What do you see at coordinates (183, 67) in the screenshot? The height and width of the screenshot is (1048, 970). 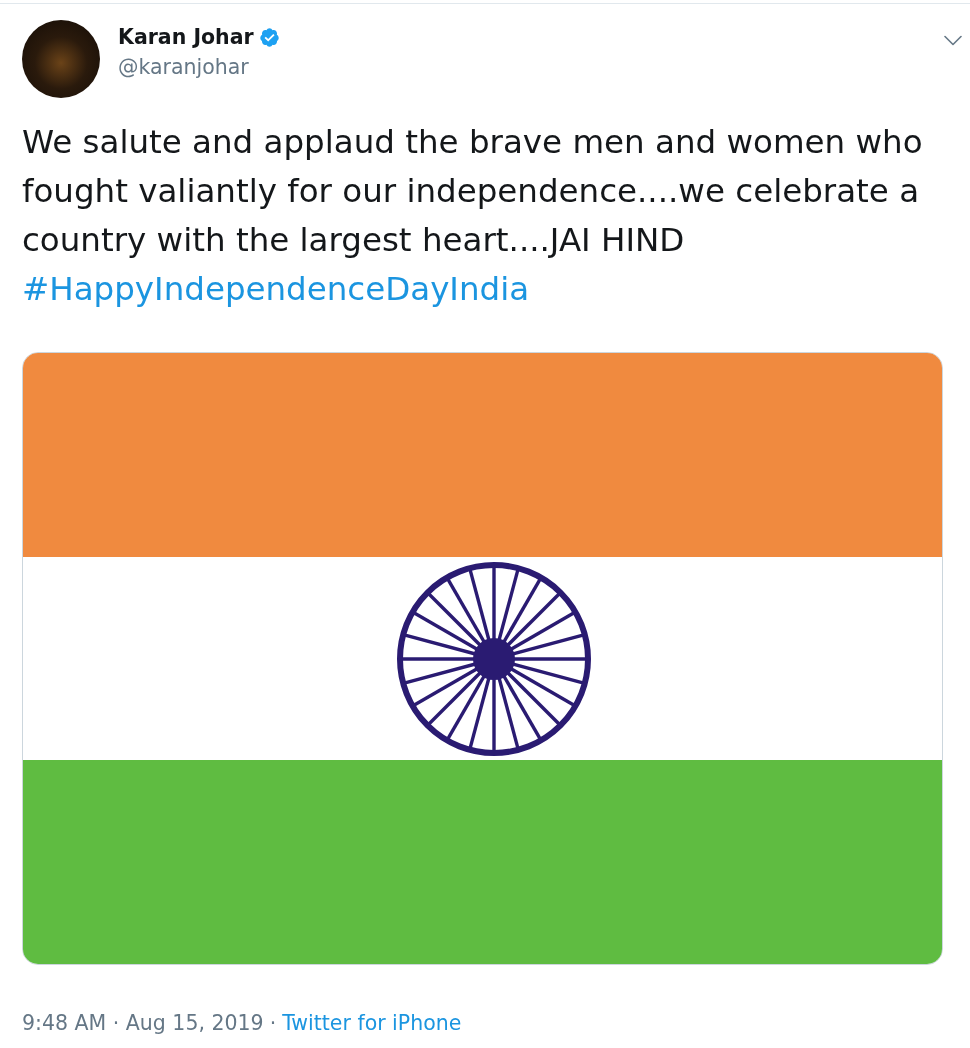 I see `author-handle: @karanjohar` at bounding box center [183, 67].